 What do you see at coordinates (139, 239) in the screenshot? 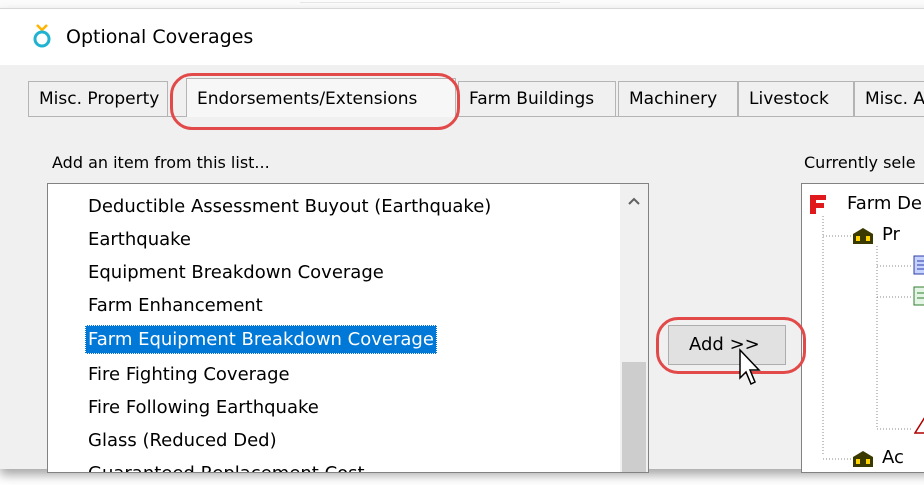
I see `list-item: Earthquake` at bounding box center [139, 239].